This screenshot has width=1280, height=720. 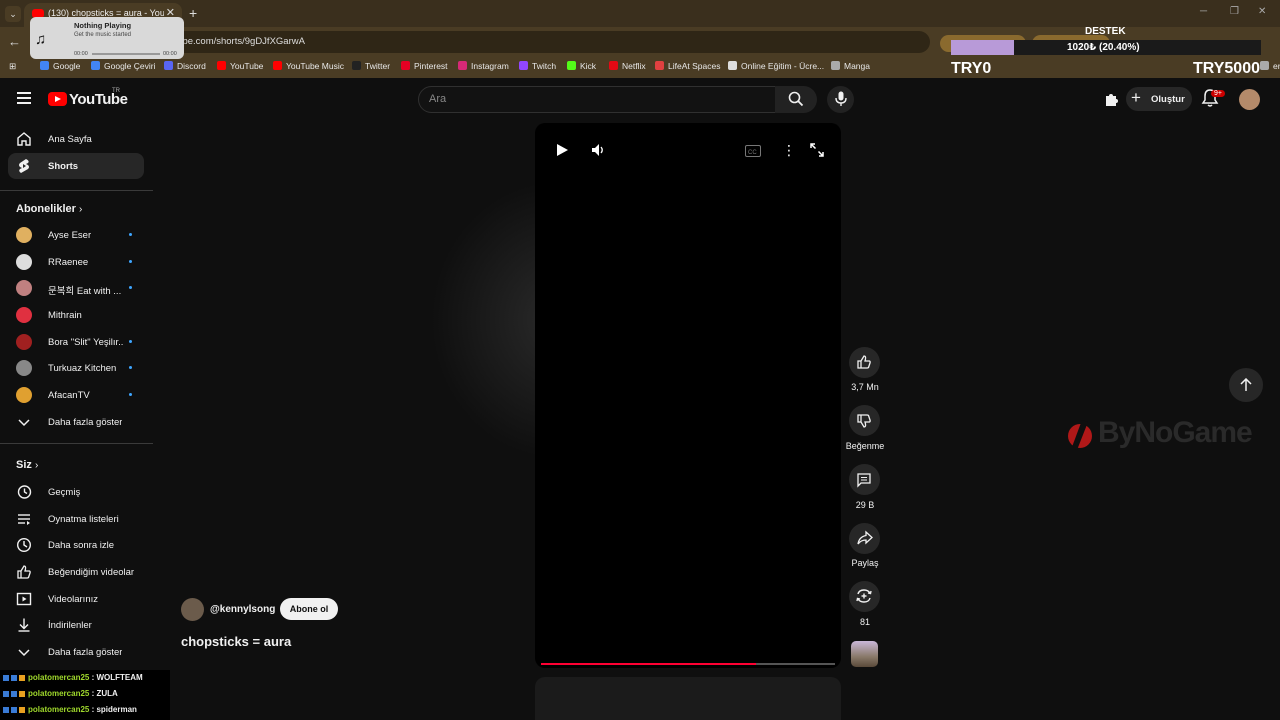 What do you see at coordinates (371, 66) in the screenshot?
I see `bookmark-item: Twitter` at bounding box center [371, 66].